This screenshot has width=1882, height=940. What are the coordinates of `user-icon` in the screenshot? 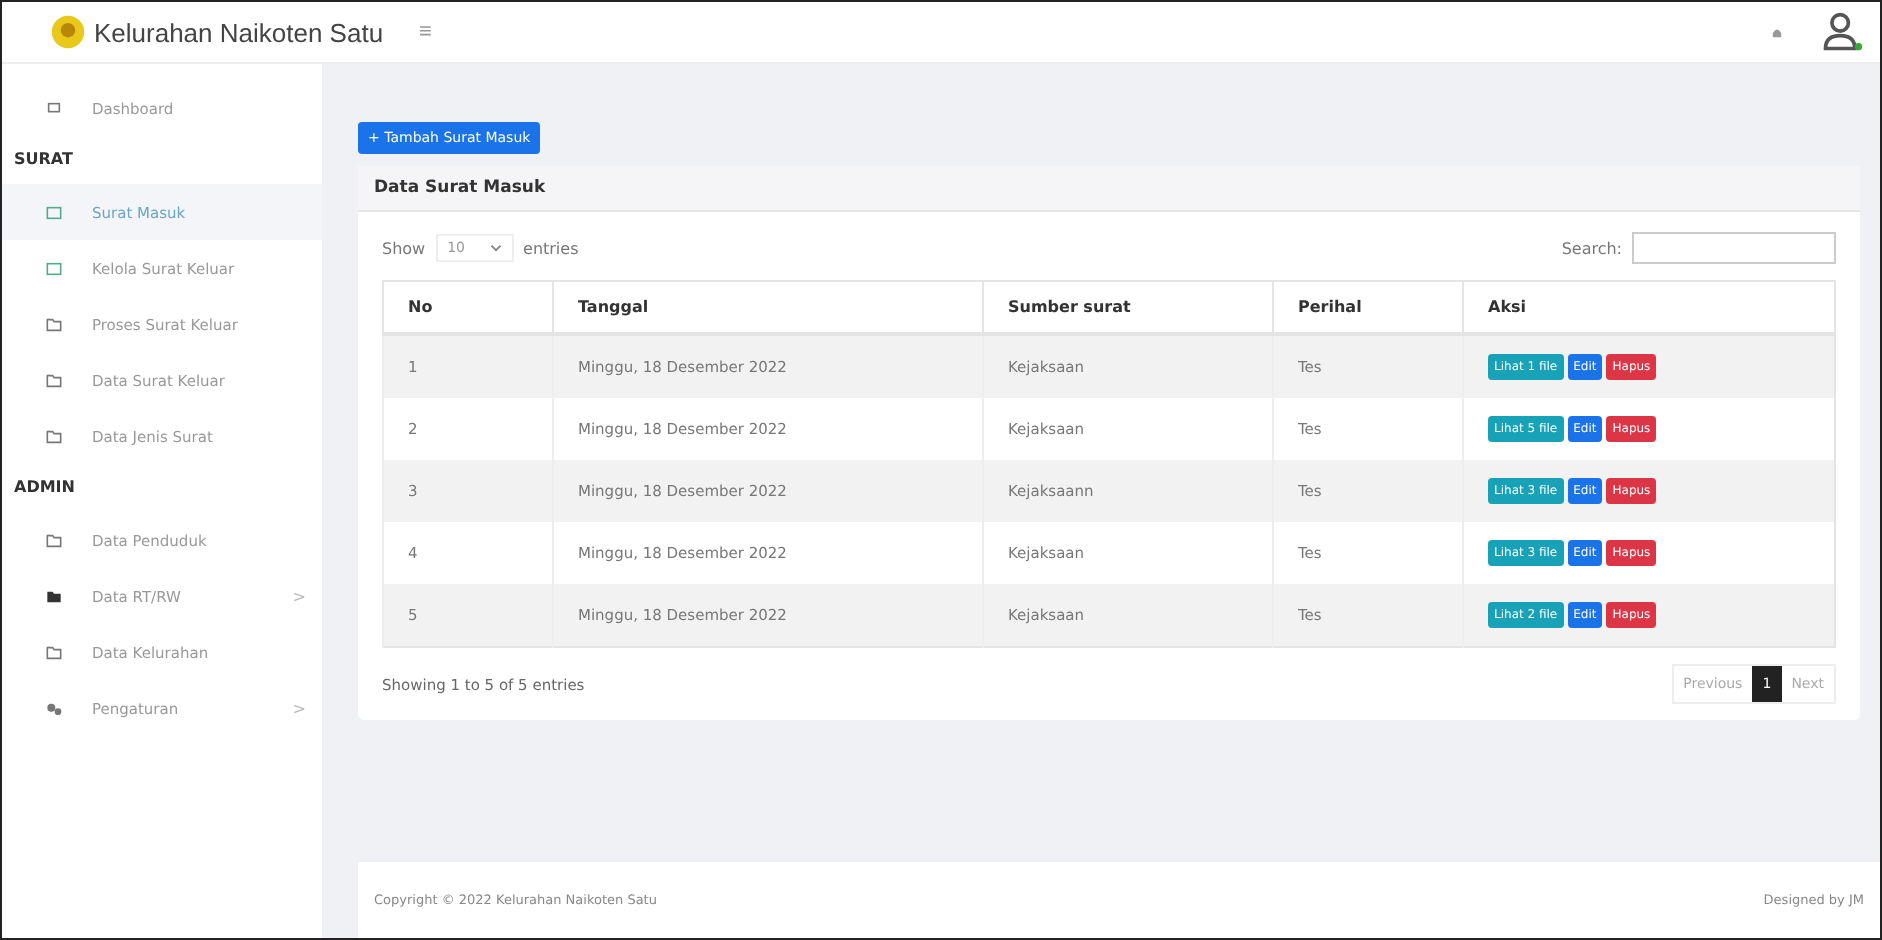 It's located at (1842, 32).